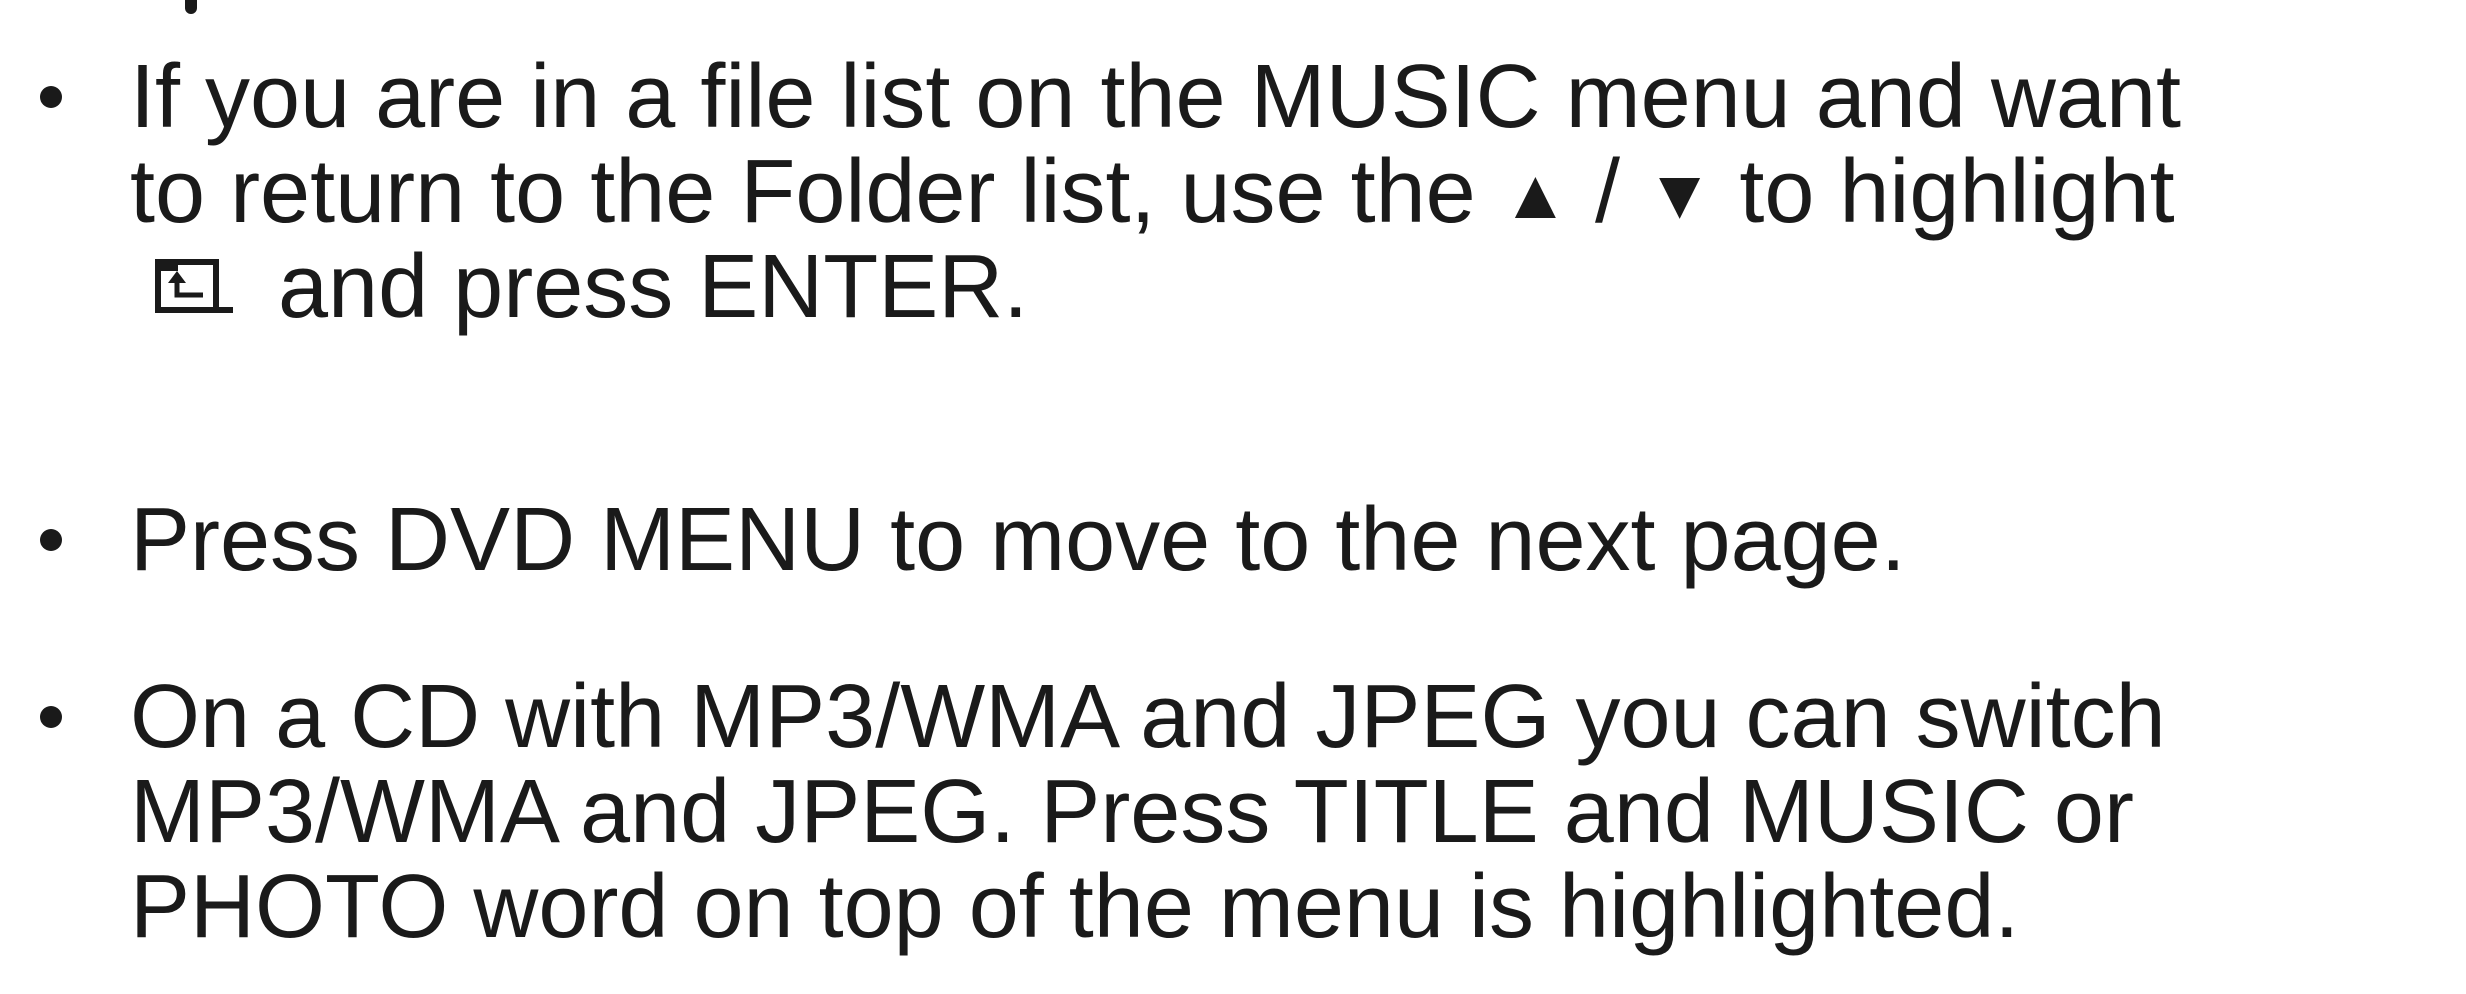  I want to click on bullet-1-line-3: and press ENTER., so click(591, 287).